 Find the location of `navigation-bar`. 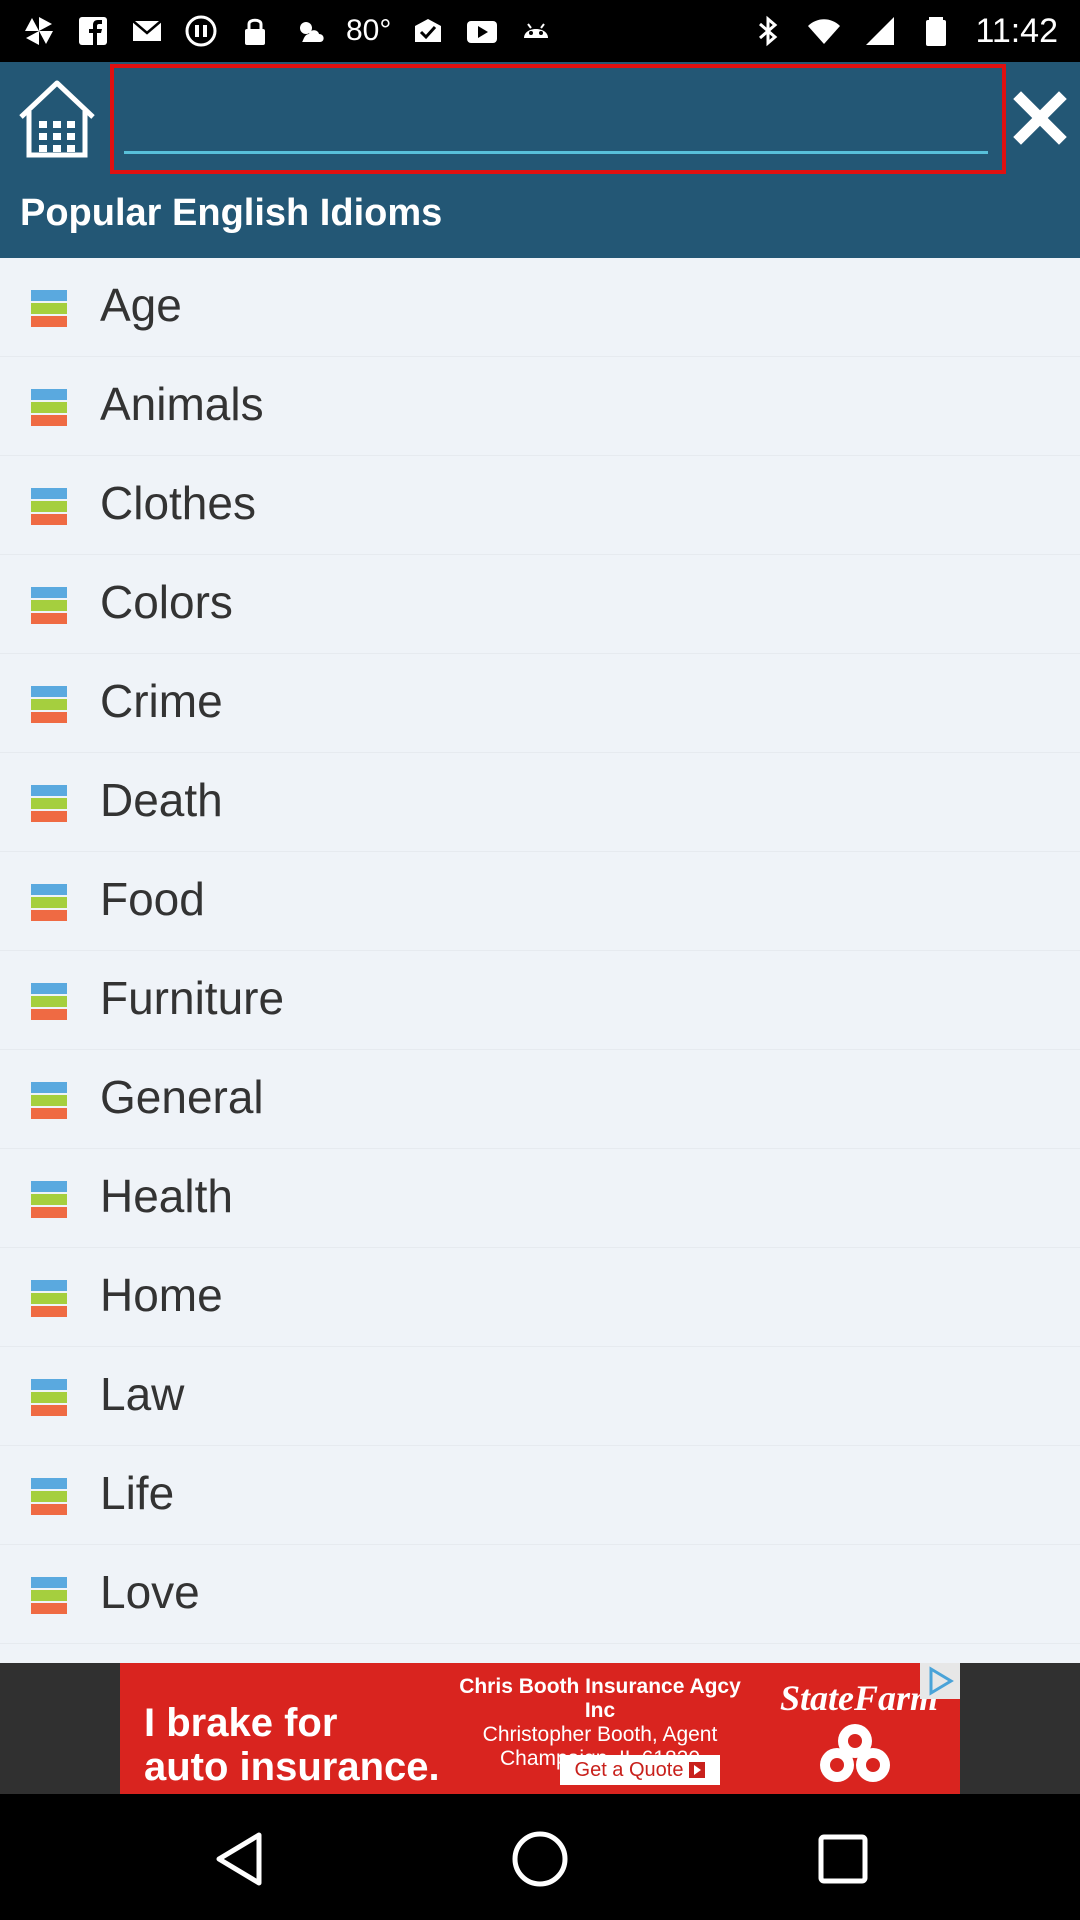

navigation-bar is located at coordinates (540, 1857).